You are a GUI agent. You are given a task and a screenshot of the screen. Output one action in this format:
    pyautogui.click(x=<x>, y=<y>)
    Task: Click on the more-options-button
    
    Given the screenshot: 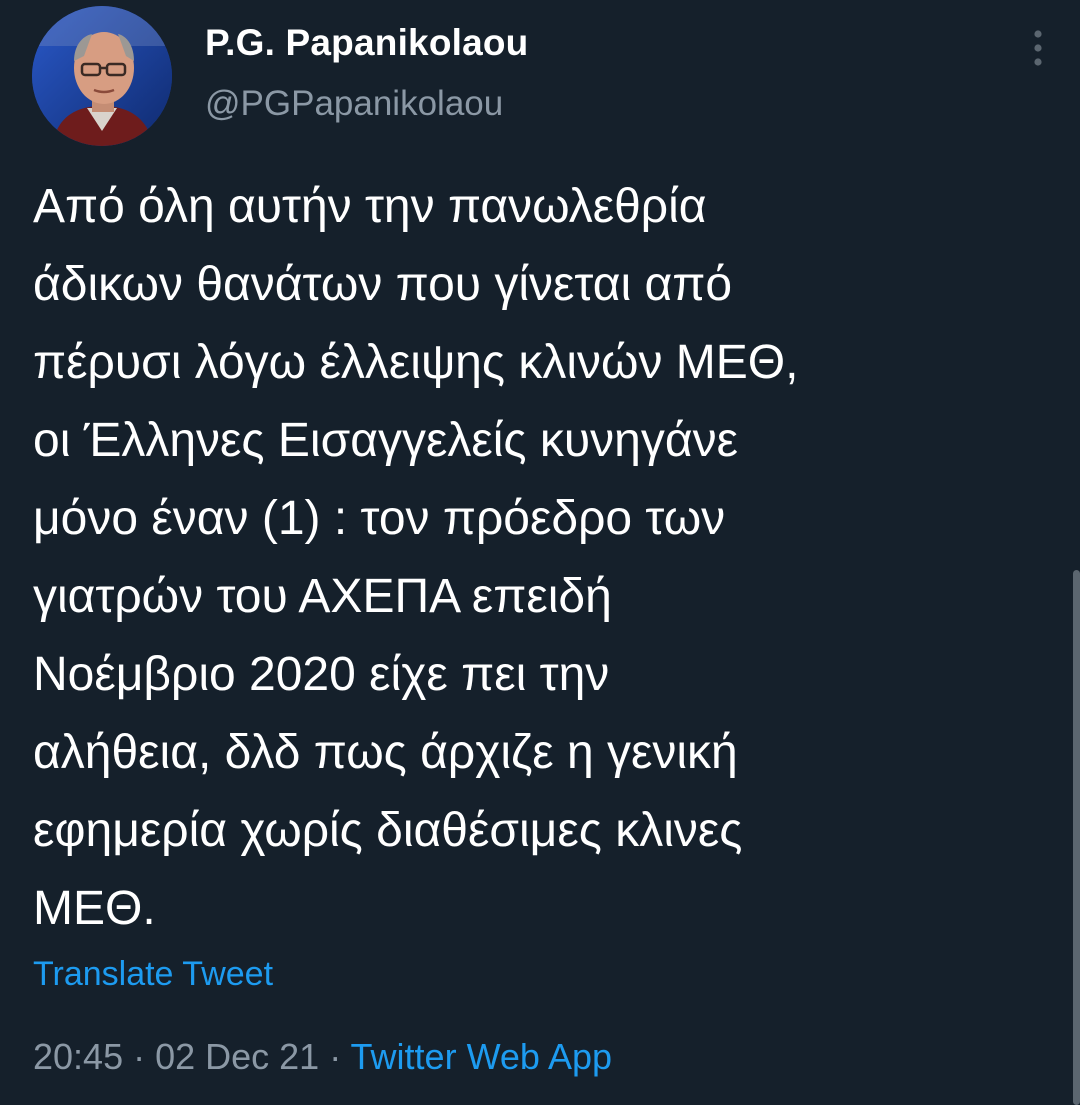 What is the action you would take?
    pyautogui.click(x=1038, y=48)
    